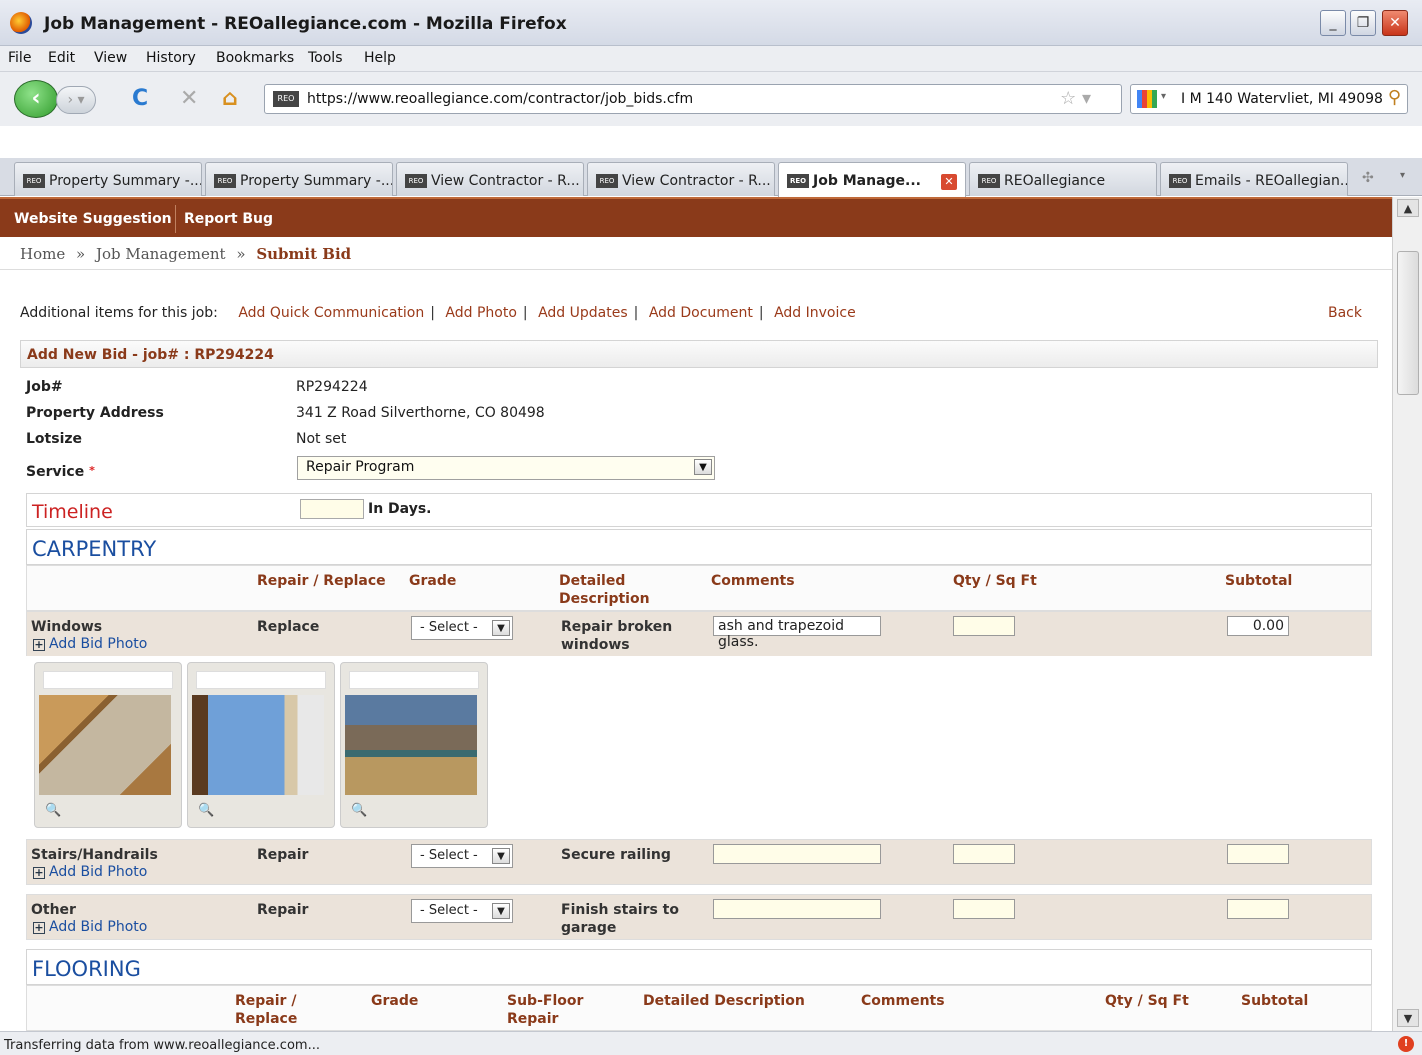 This screenshot has height=1055, width=1422. Describe the element at coordinates (1407, 614) in the screenshot. I see `vertical-scrollbar: ▲ ▼` at that location.